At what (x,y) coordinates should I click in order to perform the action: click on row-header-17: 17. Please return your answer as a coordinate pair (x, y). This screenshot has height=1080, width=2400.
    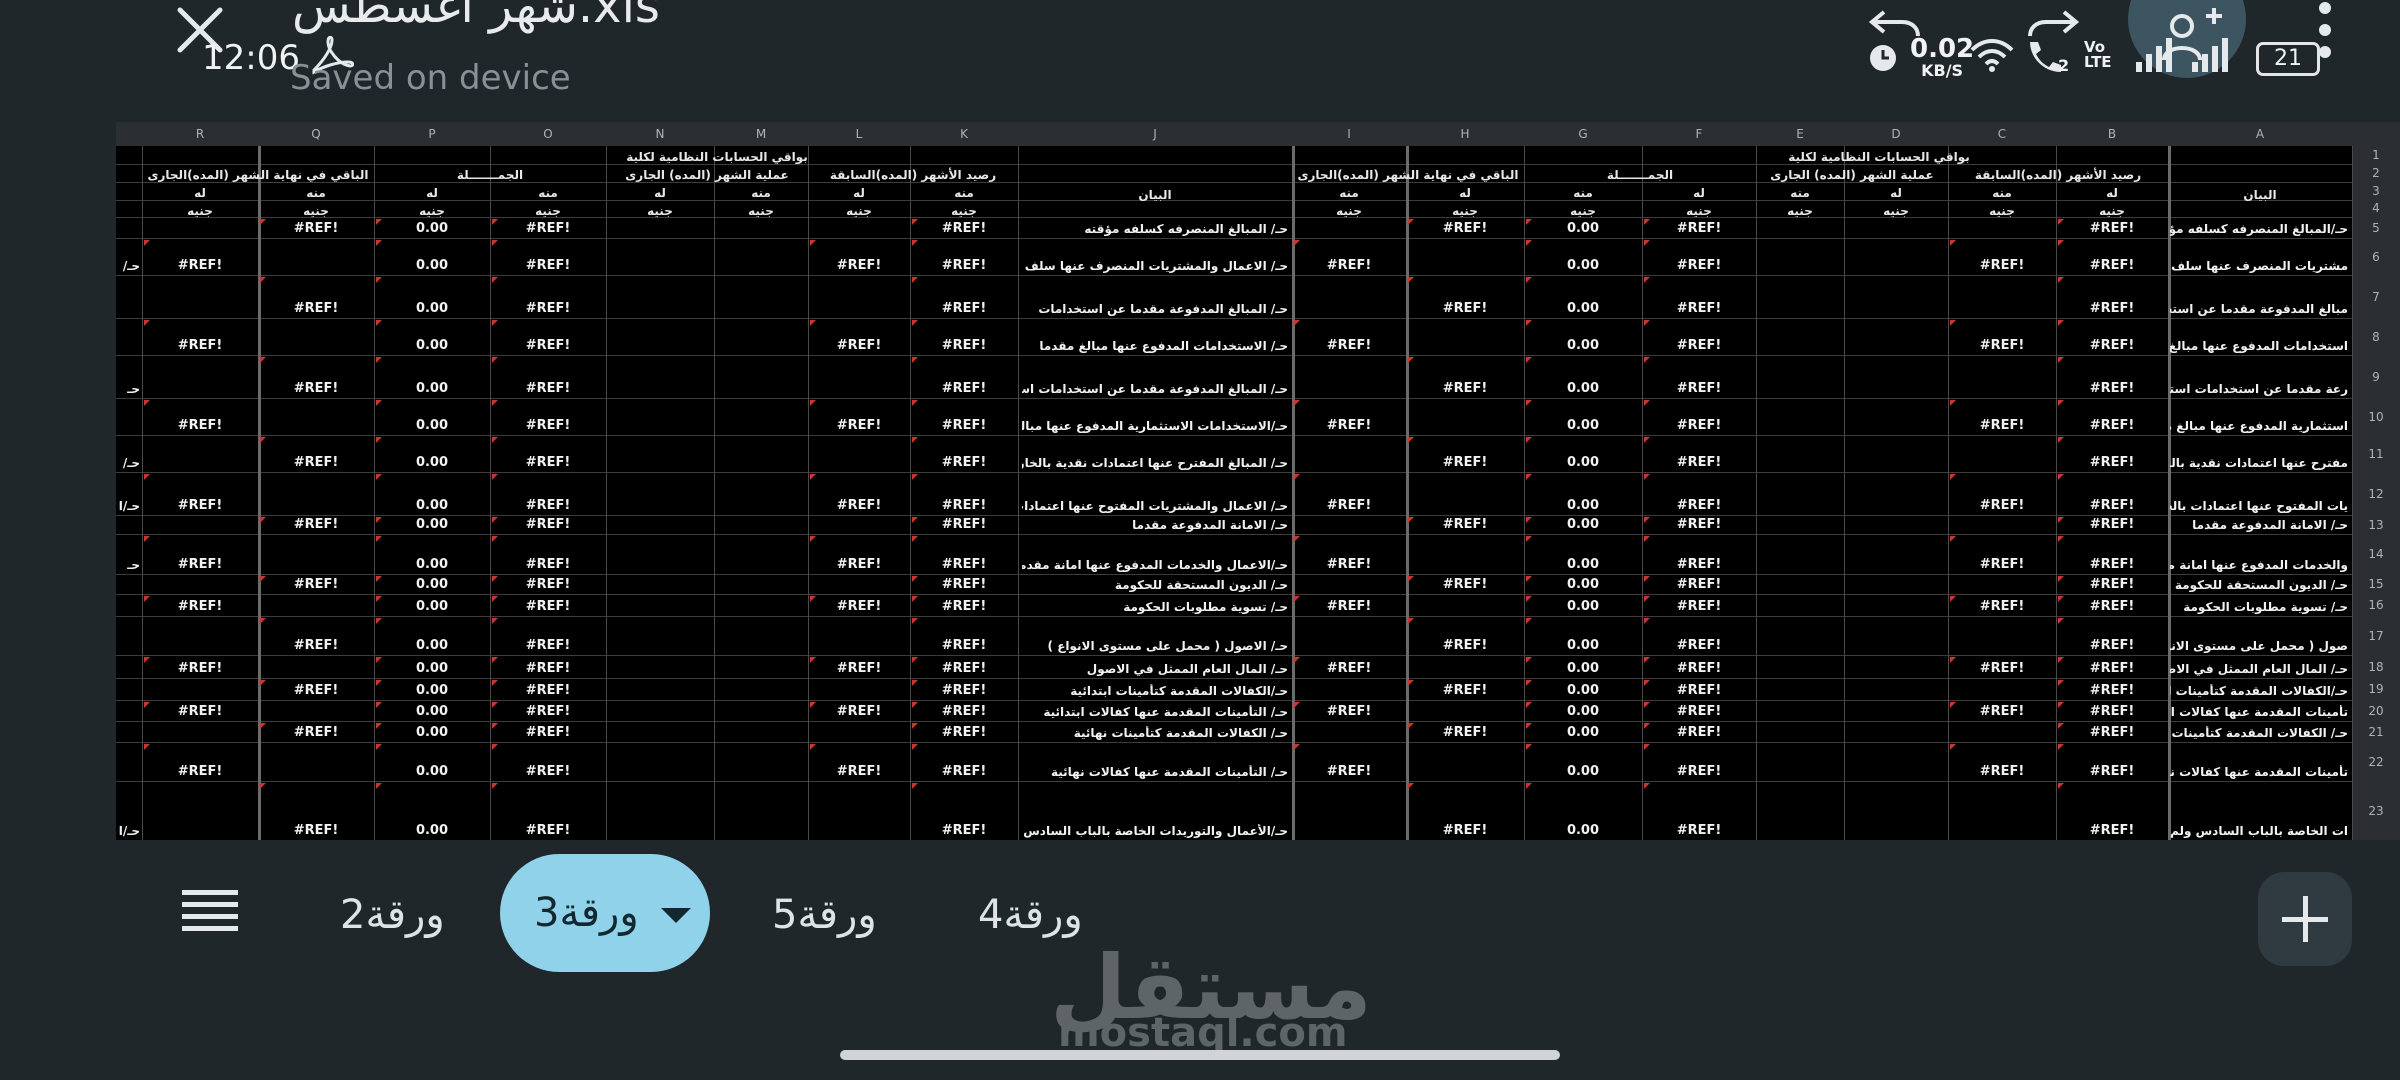
    Looking at the image, I should click on (2376, 636).